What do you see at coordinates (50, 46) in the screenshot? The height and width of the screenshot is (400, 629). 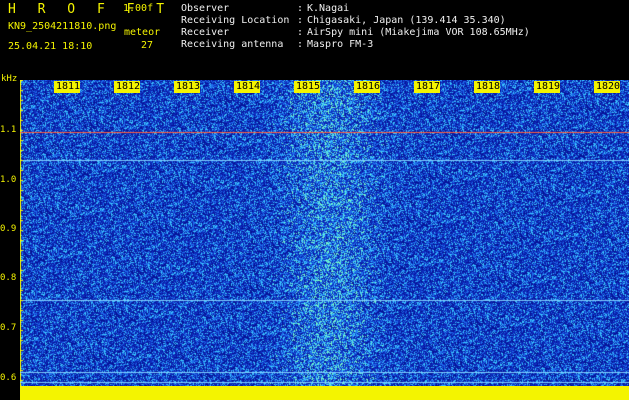 I see `capture-datetime: 25.04.21 18:10` at bounding box center [50, 46].